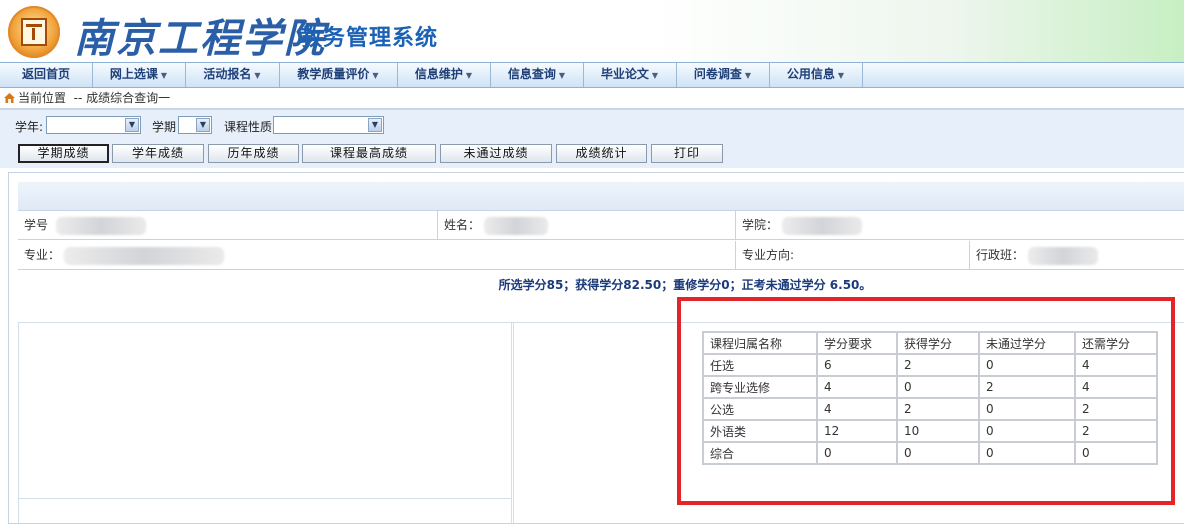 The image size is (1184, 524). What do you see at coordinates (444, 75) in the screenshot?
I see `nav-item-info-maintenance: 信息维护 ▼` at bounding box center [444, 75].